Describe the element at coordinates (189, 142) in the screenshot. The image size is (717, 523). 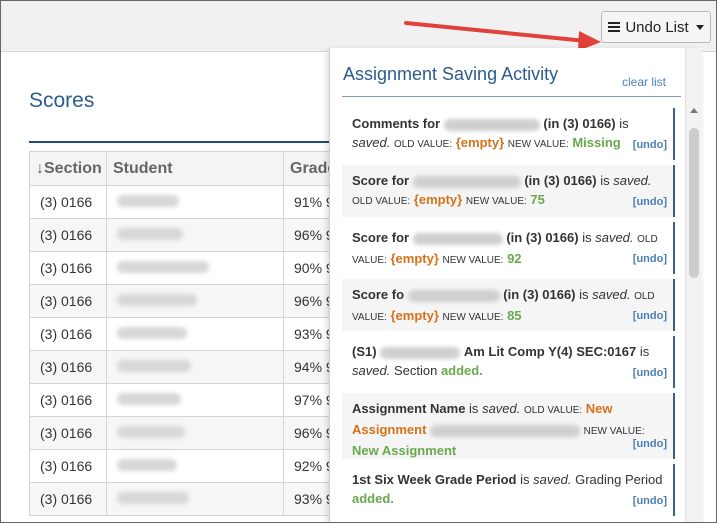
I see `title-divider` at that location.